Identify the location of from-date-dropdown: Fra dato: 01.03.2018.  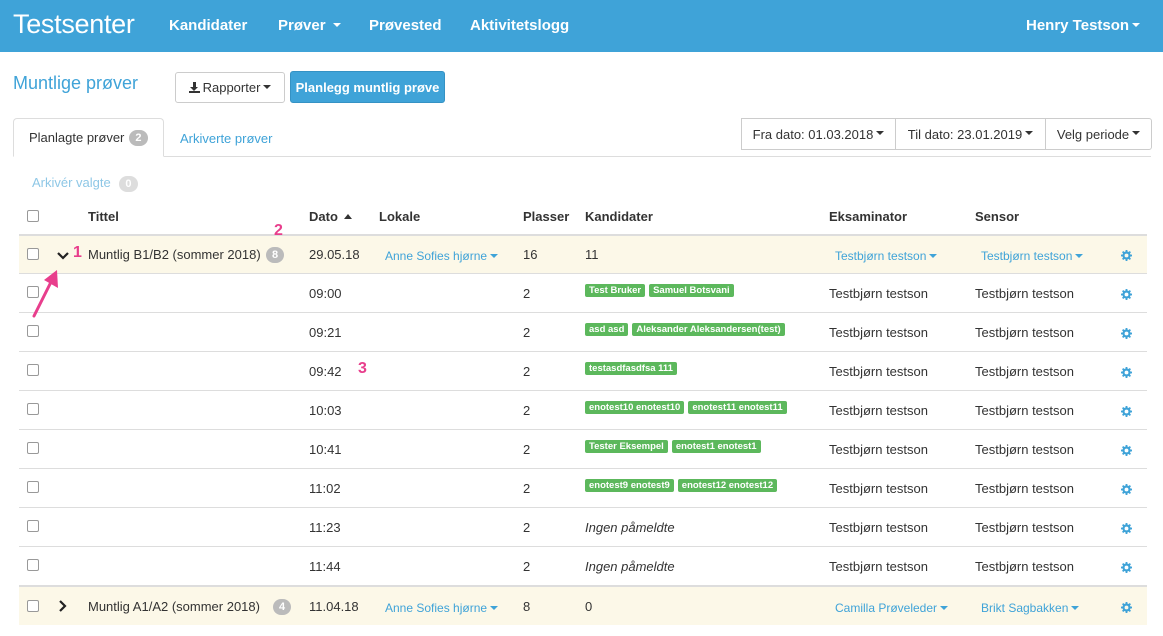
(818, 134).